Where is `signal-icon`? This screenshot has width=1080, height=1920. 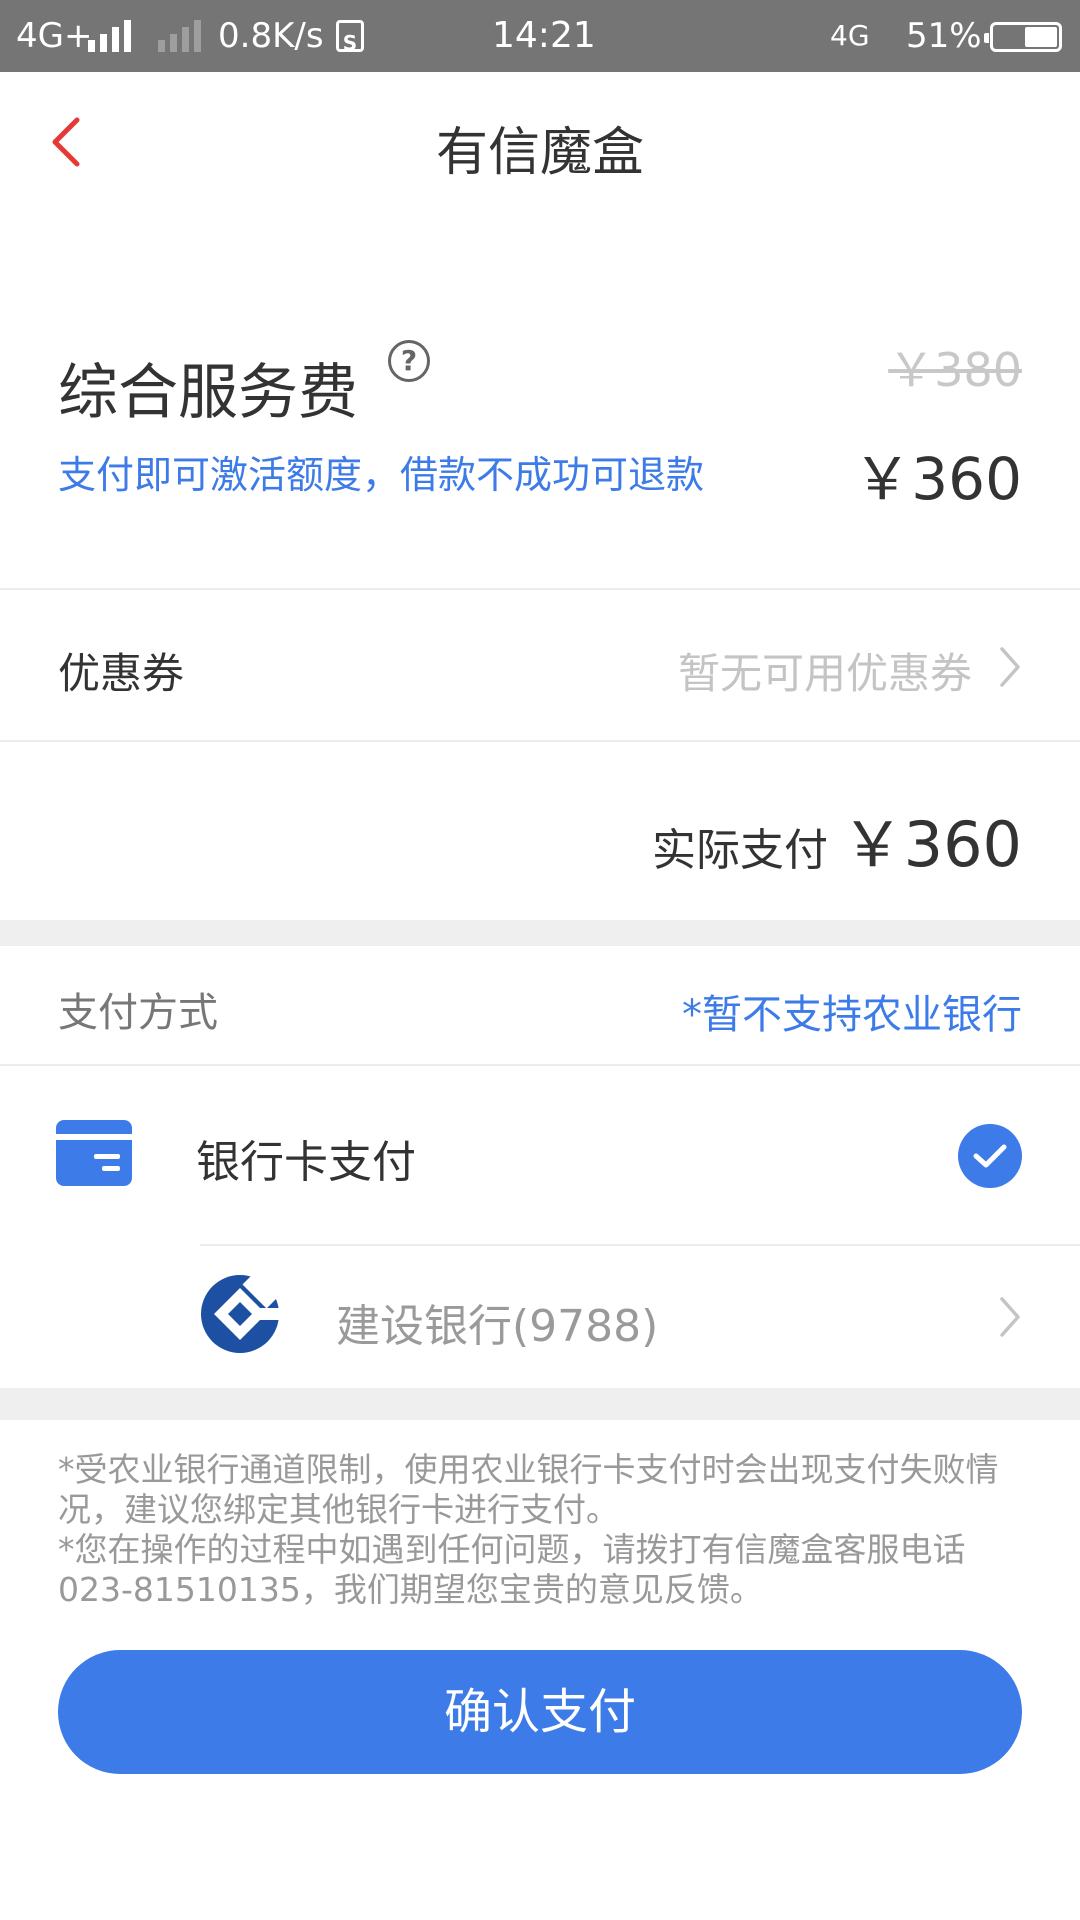
signal-icon is located at coordinates (111, 40).